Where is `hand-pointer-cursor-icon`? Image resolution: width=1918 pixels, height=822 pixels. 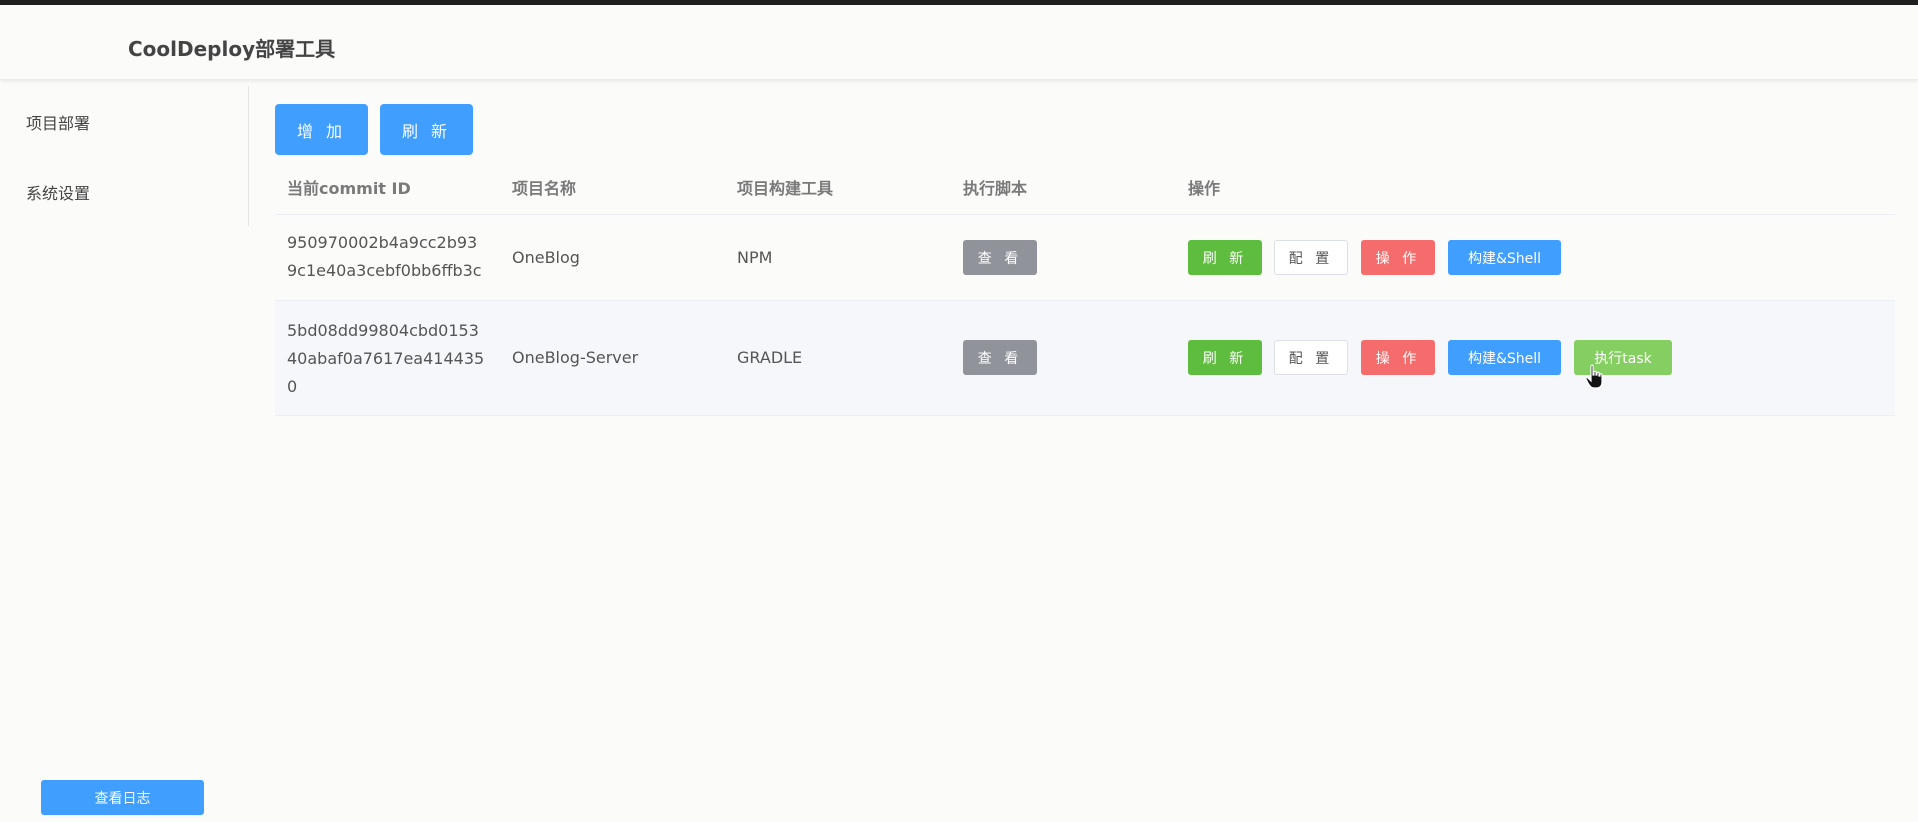 hand-pointer-cursor-icon is located at coordinates (1594, 376).